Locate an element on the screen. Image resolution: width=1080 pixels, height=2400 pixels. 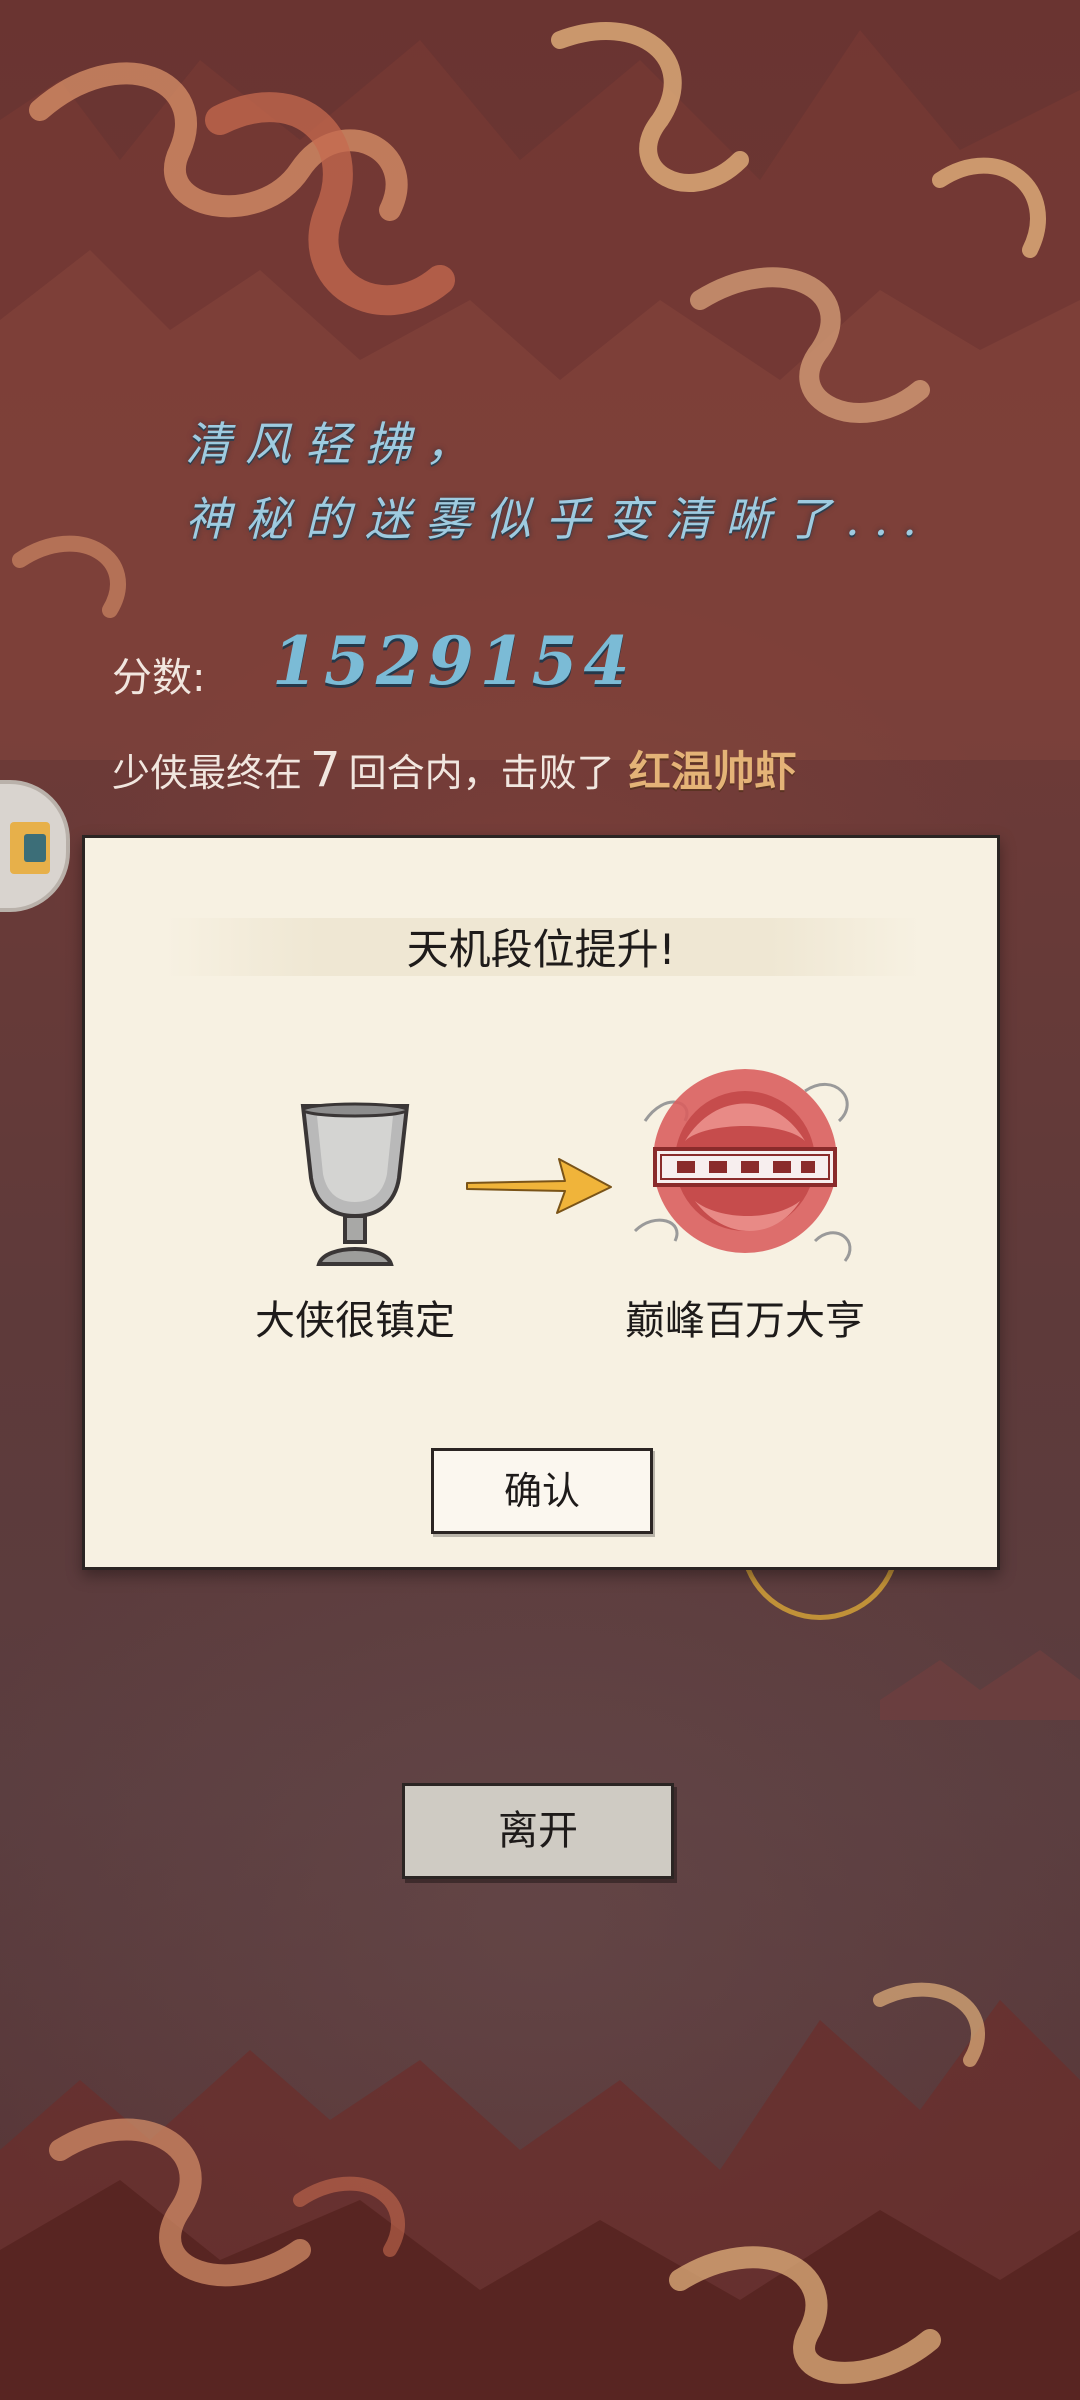
score-label: 分数: is located at coordinates (159, 678).